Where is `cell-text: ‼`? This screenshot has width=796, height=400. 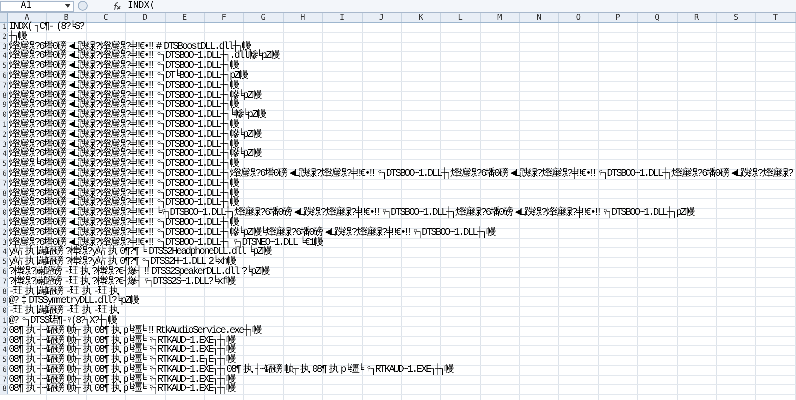 cell-text: ‼ is located at coordinates (146, 272).